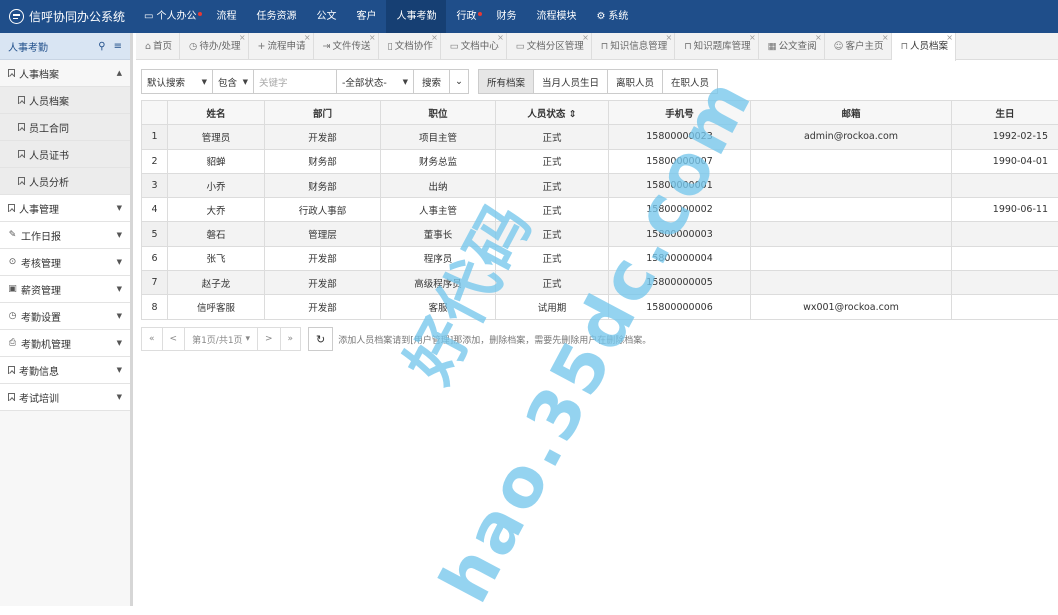 The image size is (1058, 615). What do you see at coordinates (600, 283) in the screenshot?
I see `table-row: 7赵子龙开发部高级程序员正式15800000005` at bounding box center [600, 283].